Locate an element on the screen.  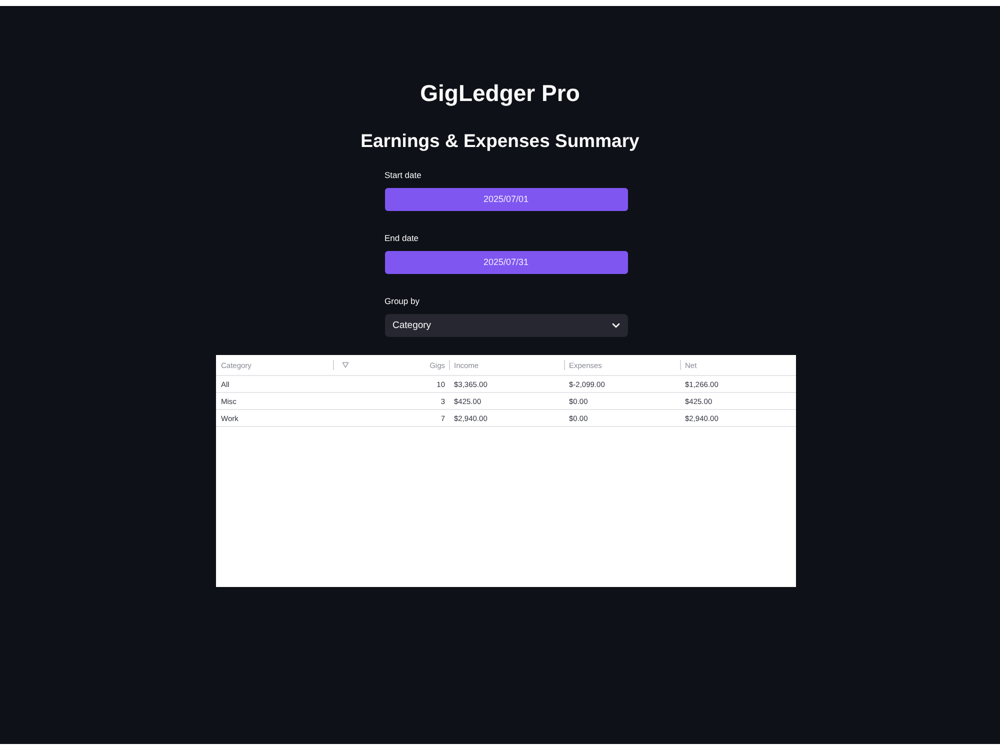
group-by-select: Category is located at coordinates (506, 325).